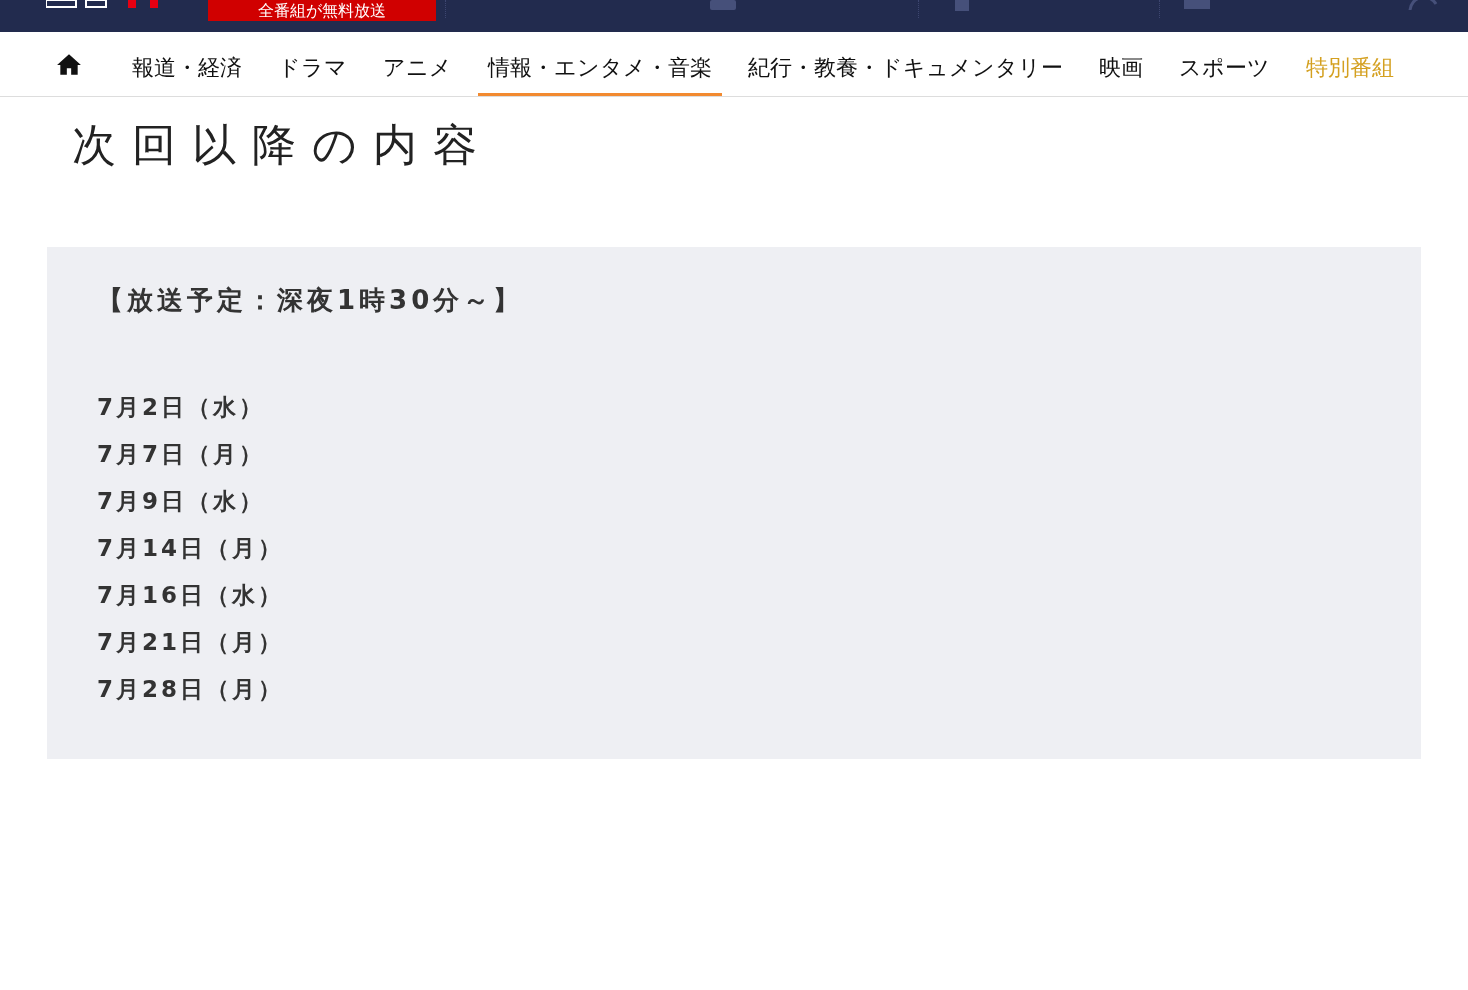  What do you see at coordinates (191, 689) in the screenshot?
I see `broadcast-date: 7月28日（月）` at bounding box center [191, 689].